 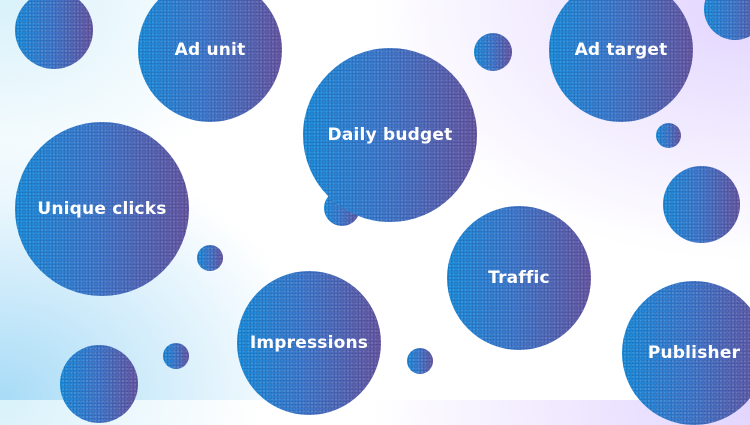 I want to click on daily-budget-bubble: Daily budget, so click(x=390, y=135).